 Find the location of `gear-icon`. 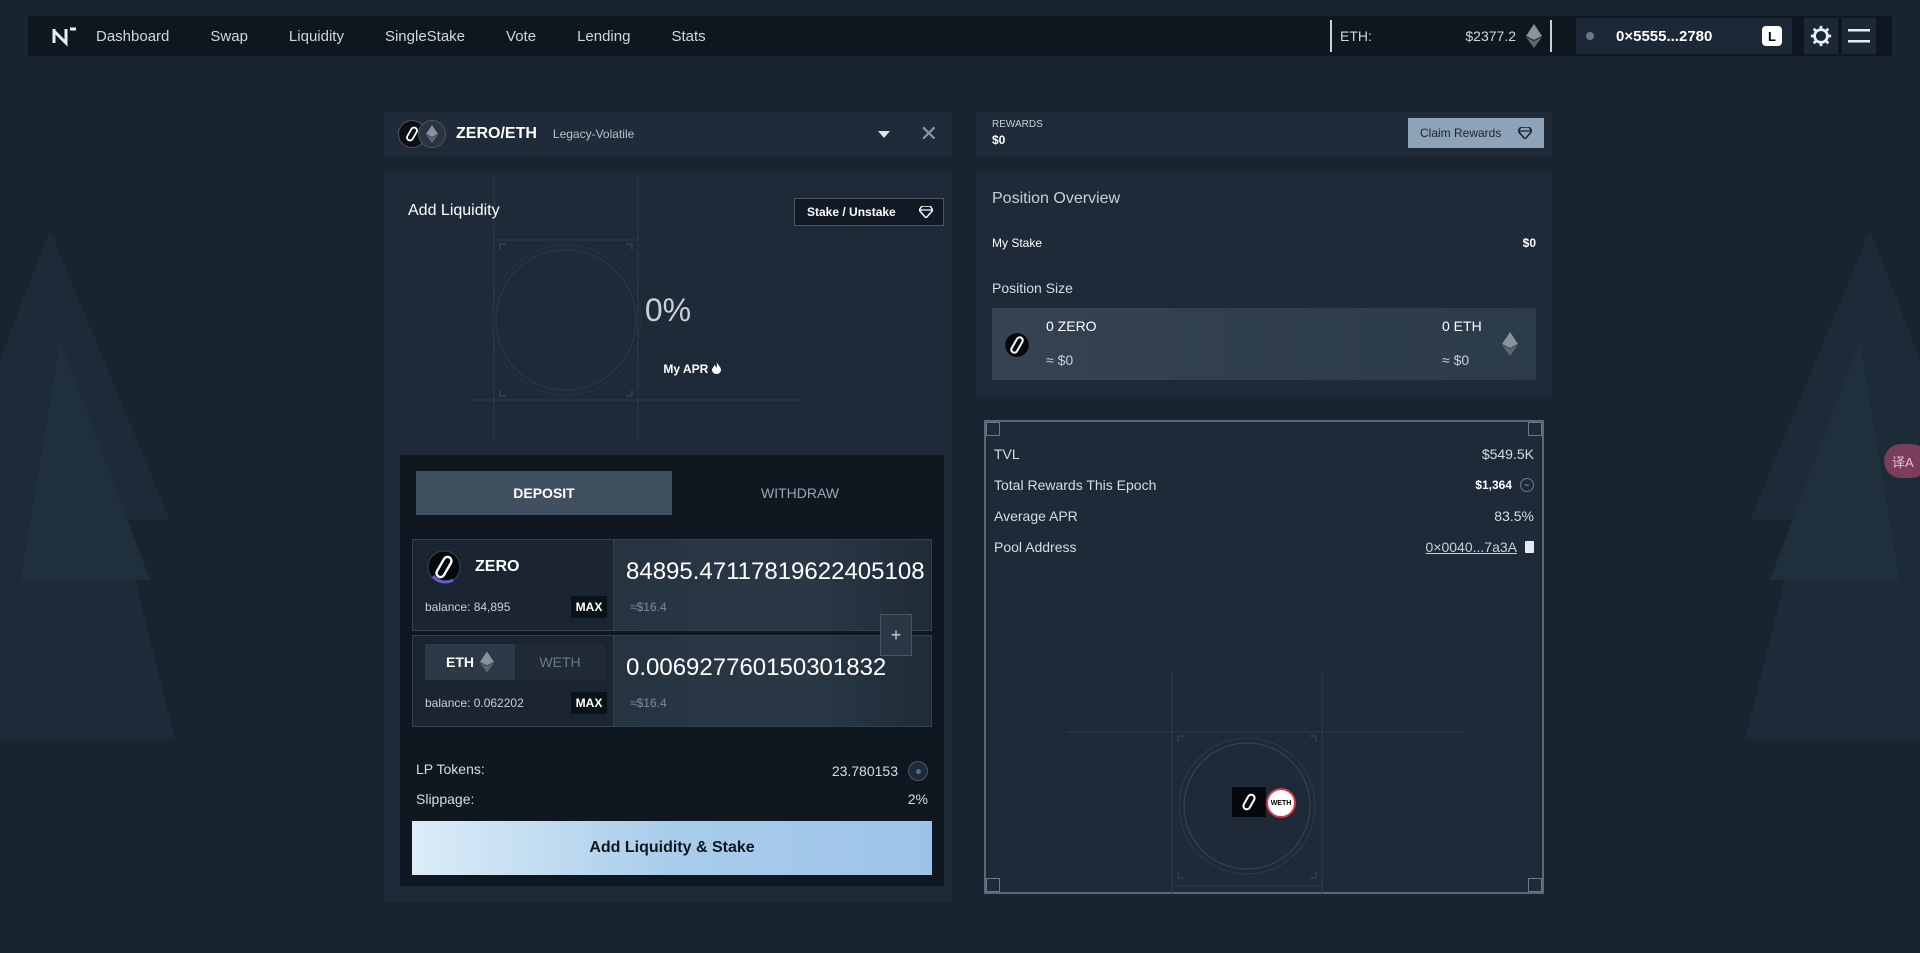

gear-icon is located at coordinates (1821, 36).